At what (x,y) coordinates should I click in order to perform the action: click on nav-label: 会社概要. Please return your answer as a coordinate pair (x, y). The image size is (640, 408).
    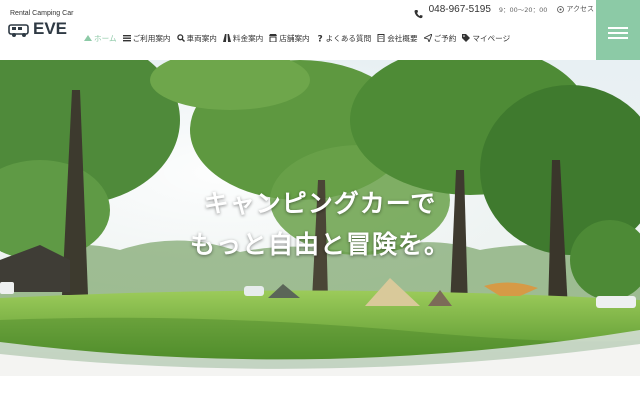
    Looking at the image, I should click on (402, 38).